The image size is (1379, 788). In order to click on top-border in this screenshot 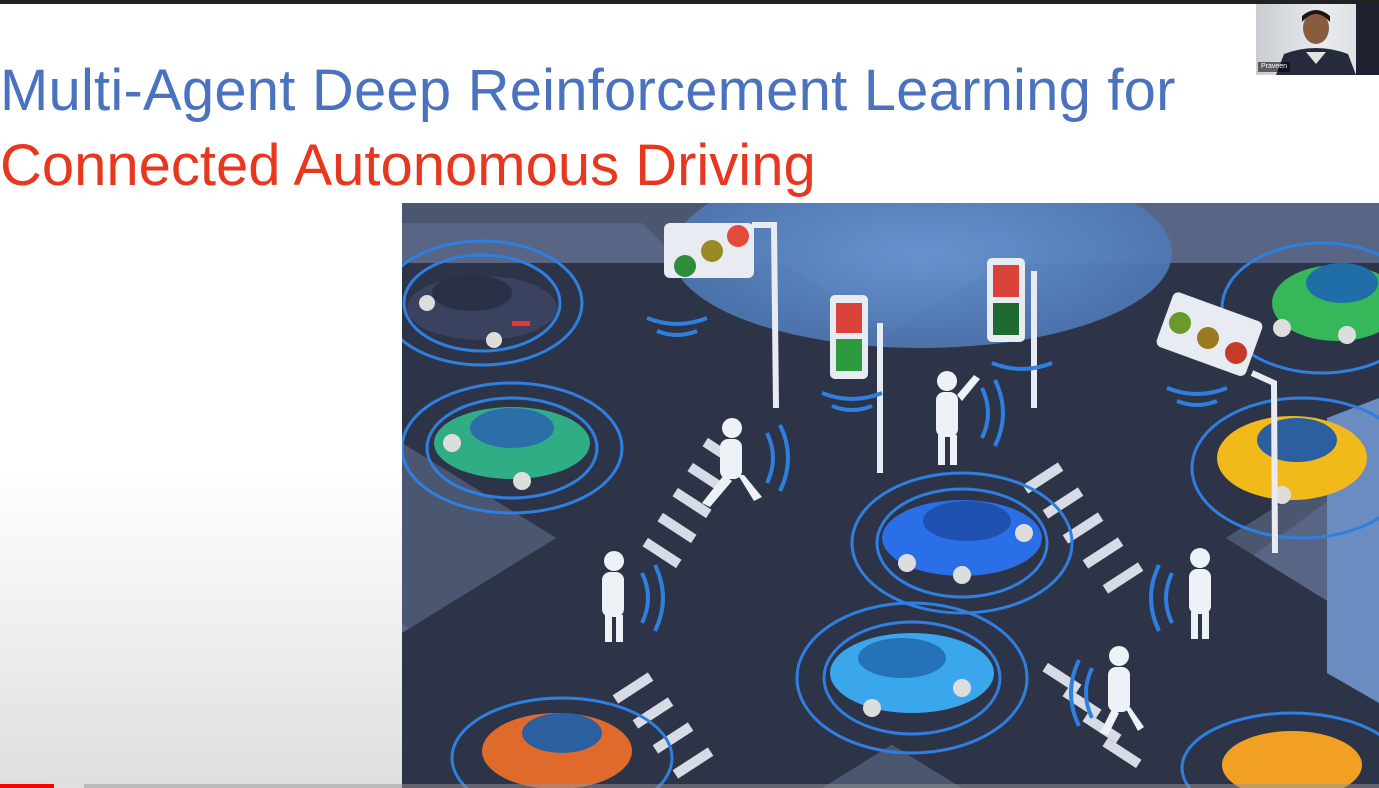, I will do `click(689, 2)`.